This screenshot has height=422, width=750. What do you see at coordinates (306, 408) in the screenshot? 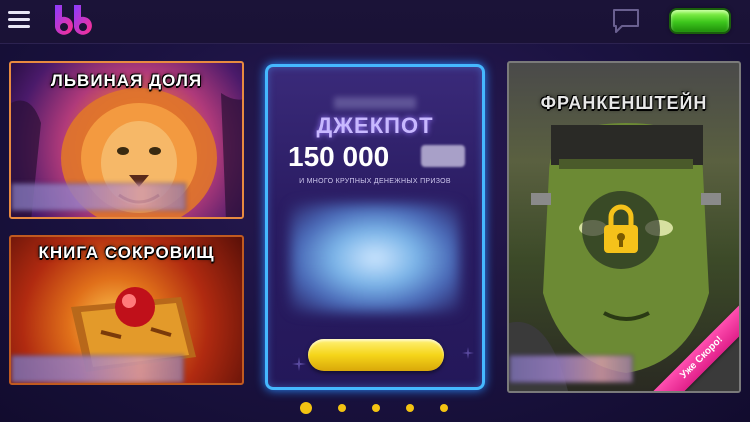
I see `pagination-dot-active` at bounding box center [306, 408].